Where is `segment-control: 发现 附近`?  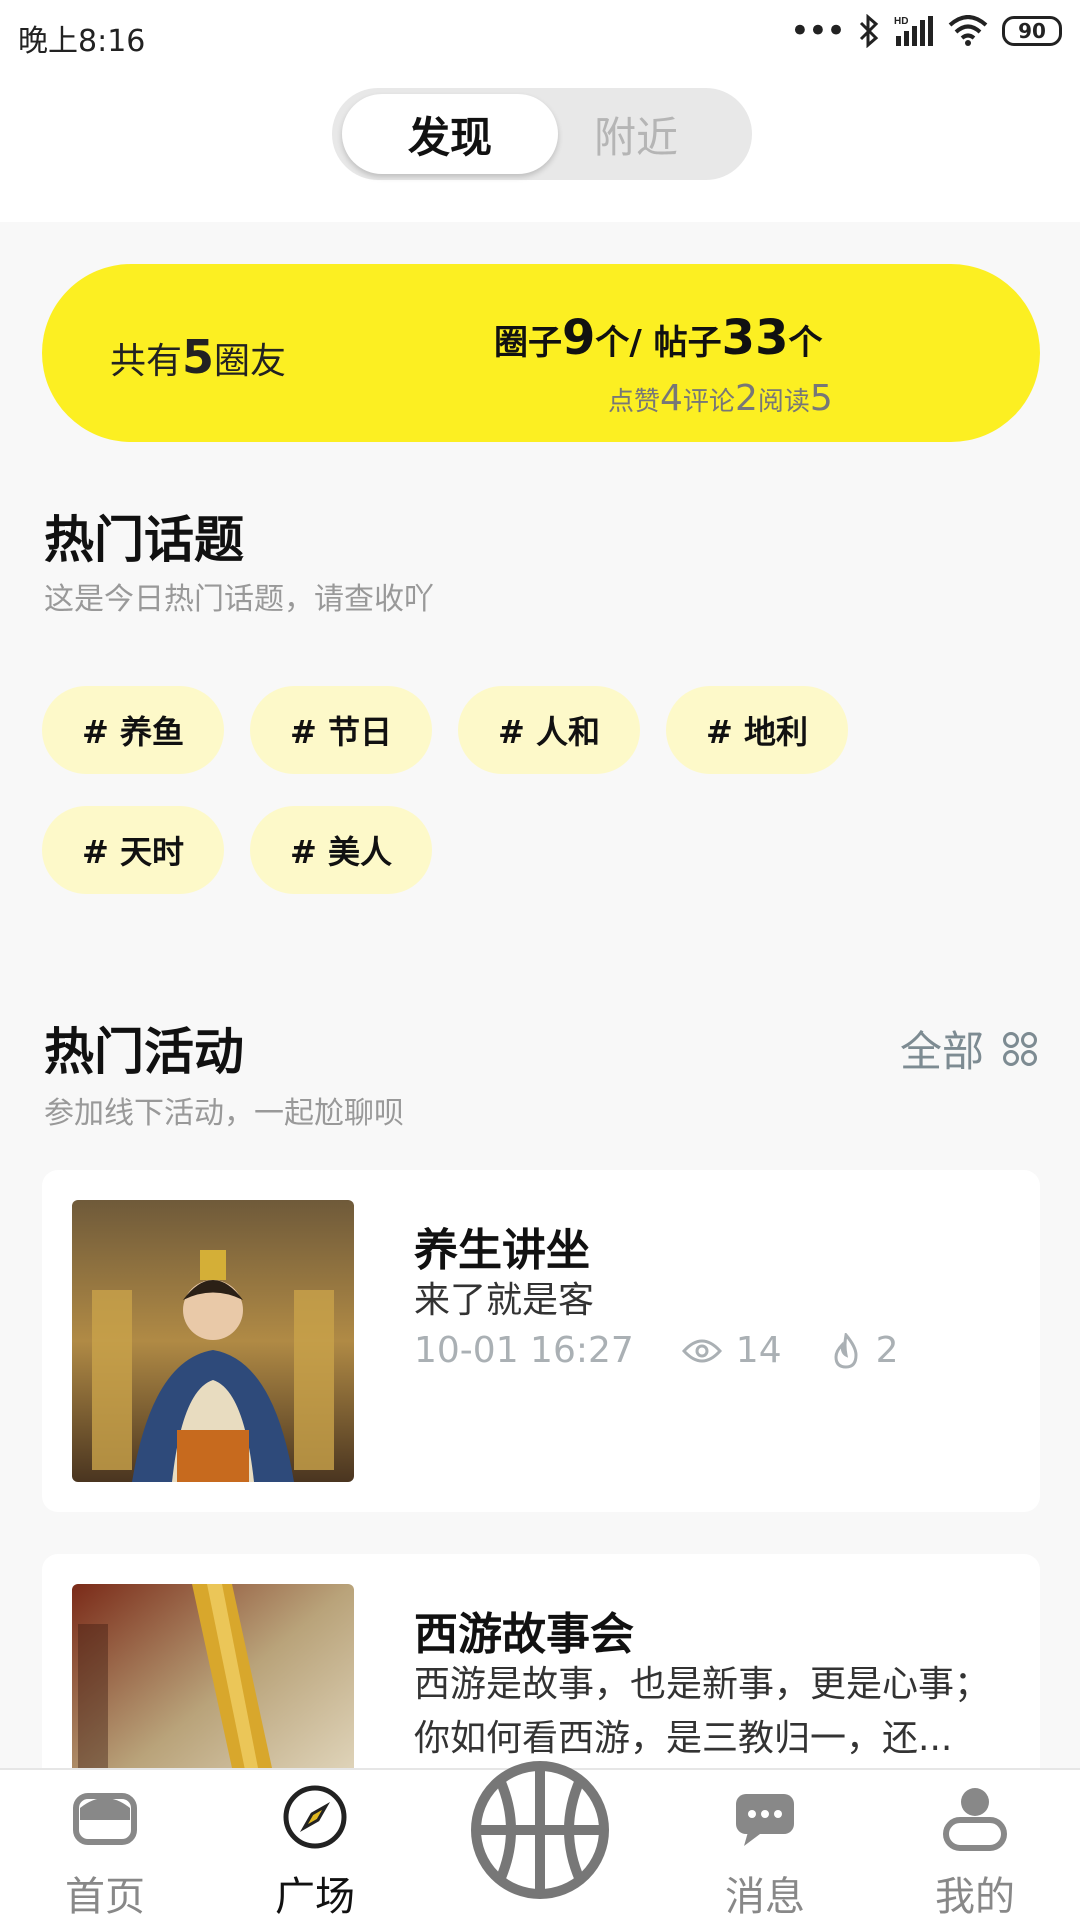 segment-control: 发现 附近 is located at coordinates (542, 134).